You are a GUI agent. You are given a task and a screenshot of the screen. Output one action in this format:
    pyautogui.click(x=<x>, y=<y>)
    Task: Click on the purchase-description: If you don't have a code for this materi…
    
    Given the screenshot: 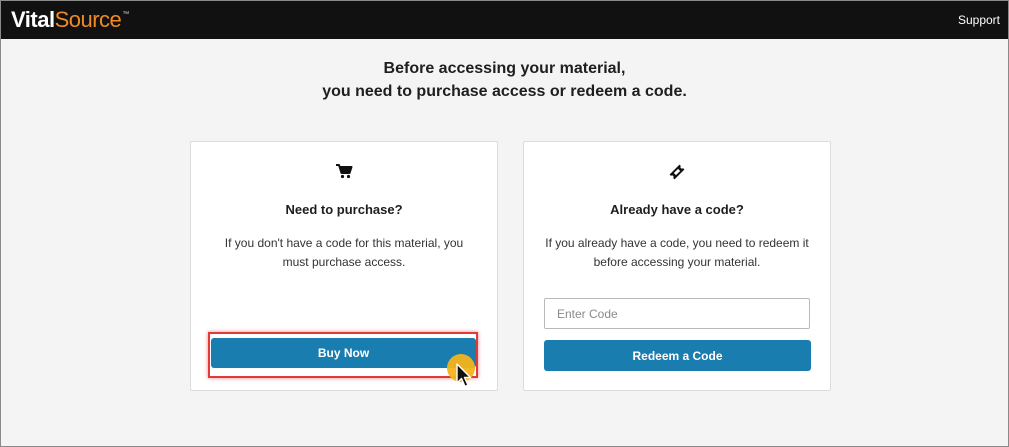 What is the action you would take?
    pyautogui.click(x=344, y=252)
    